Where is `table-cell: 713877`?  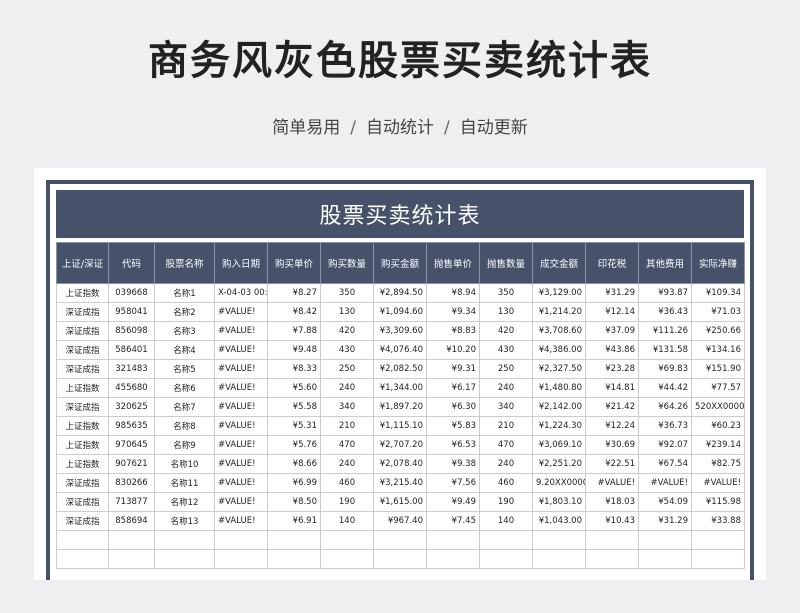 table-cell: 713877 is located at coordinates (131, 502).